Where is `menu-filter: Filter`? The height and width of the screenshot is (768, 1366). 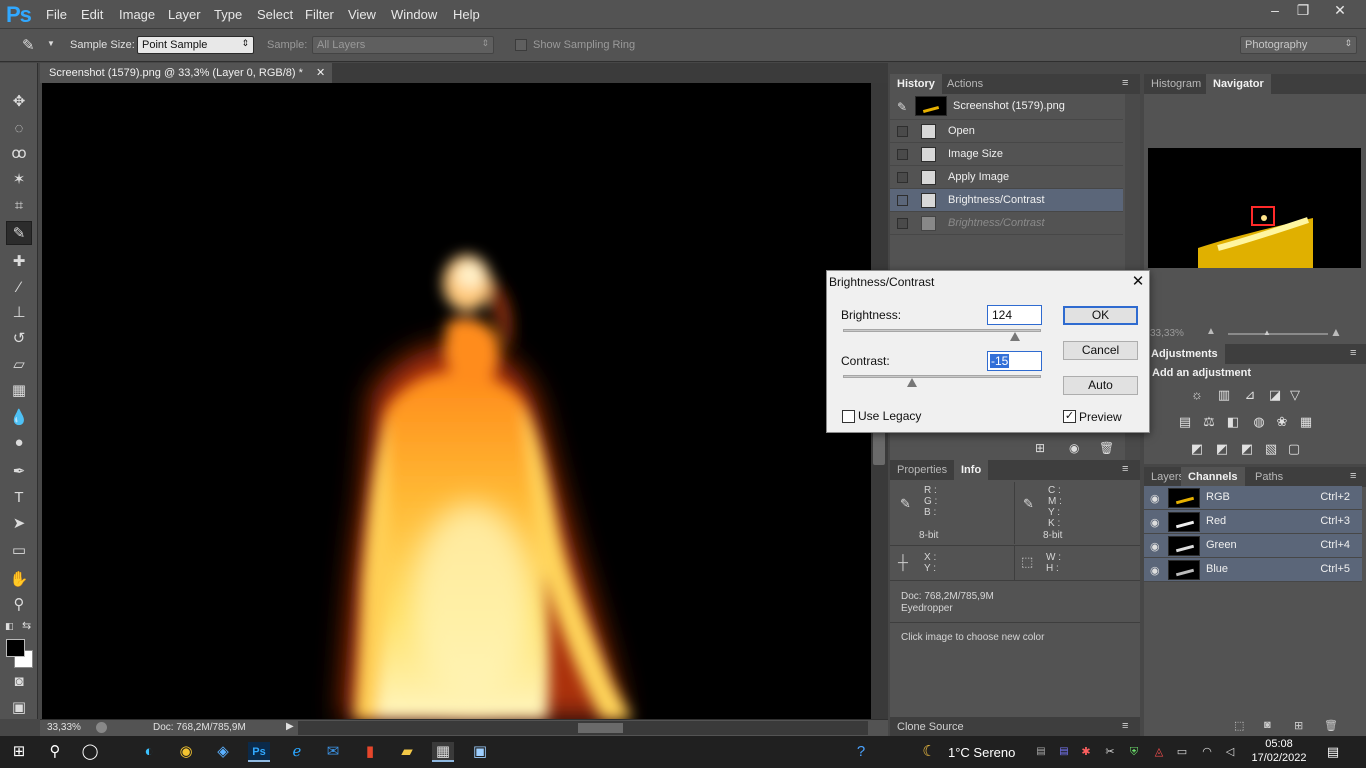
menu-filter: Filter is located at coordinates (319, 14).